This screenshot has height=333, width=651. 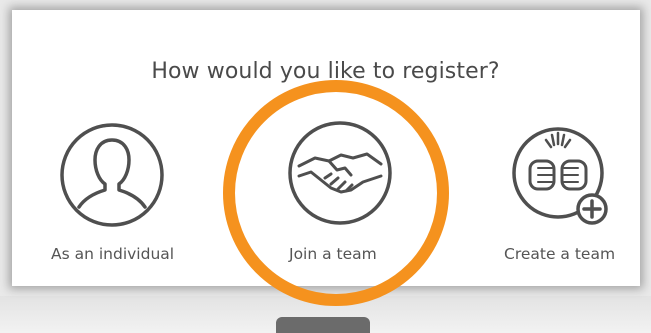 What do you see at coordinates (323, 325) in the screenshot?
I see `scrollbar-handle` at bounding box center [323, 325].